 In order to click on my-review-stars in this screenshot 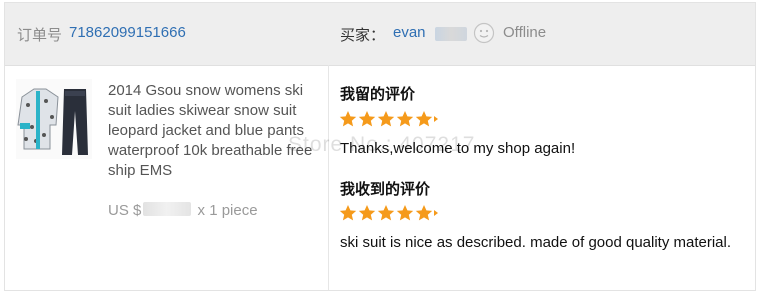, I will do `click(388, 119)`.